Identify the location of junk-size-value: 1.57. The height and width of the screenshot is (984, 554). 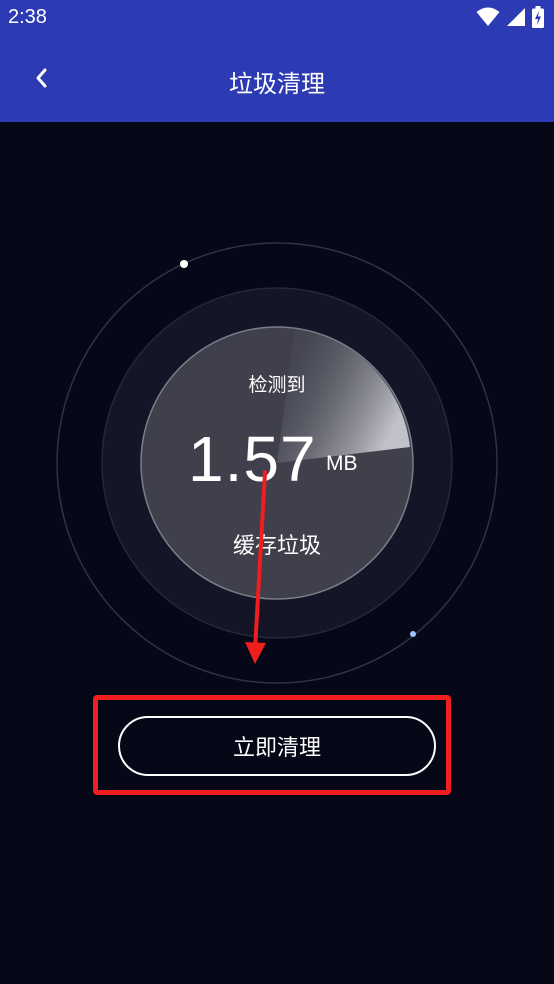
(252, 459).